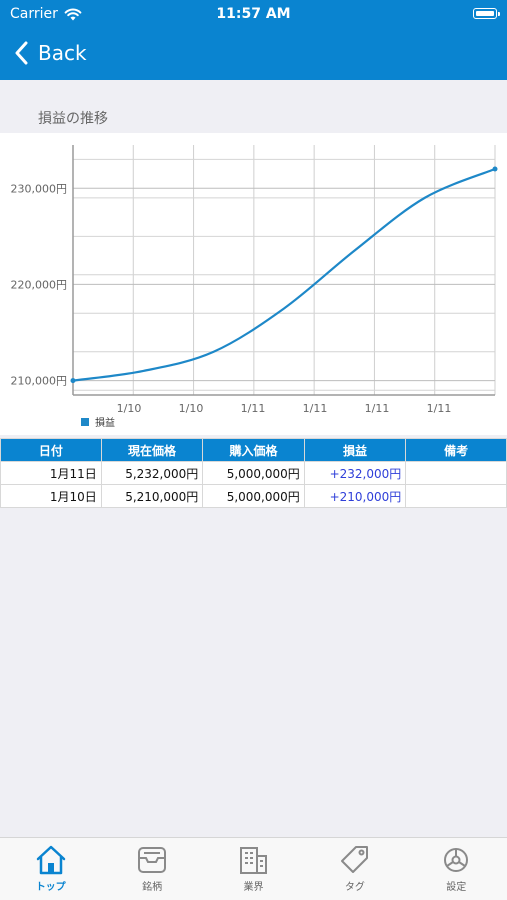  I want to click on cell-pnl: +210,000円, so click(355, 496).